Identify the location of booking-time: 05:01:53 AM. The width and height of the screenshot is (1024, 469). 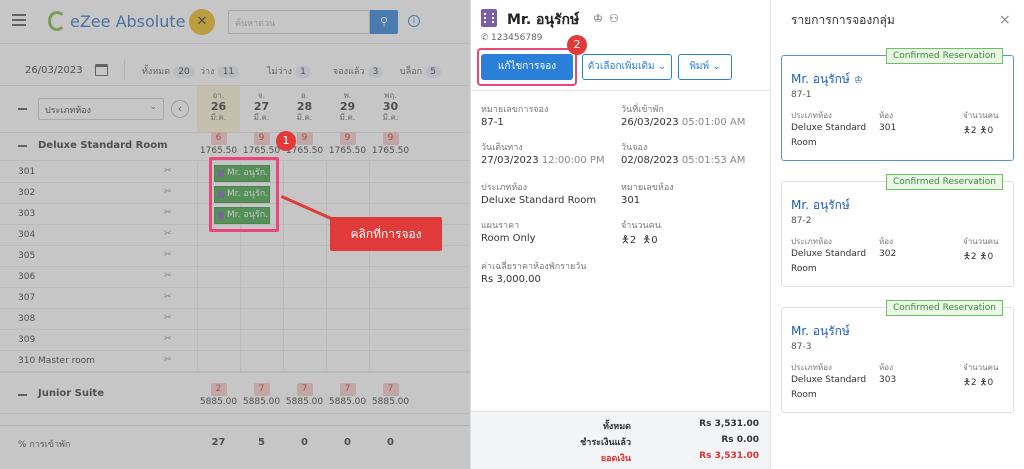
(713, 160).